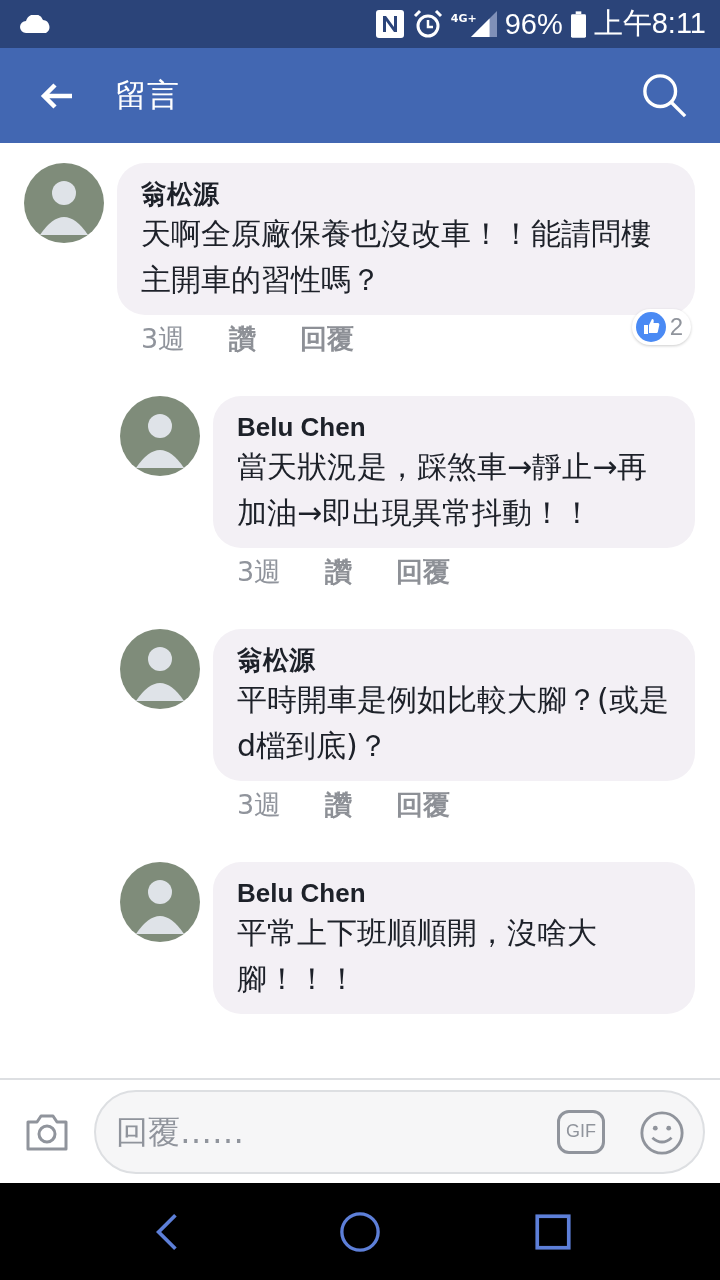 Image resolution: width=720 pixels, height=1280 pixels. I want to click on comment-text: 平常上下班順順開，沒啥大腳！！！, so click(417, 956).